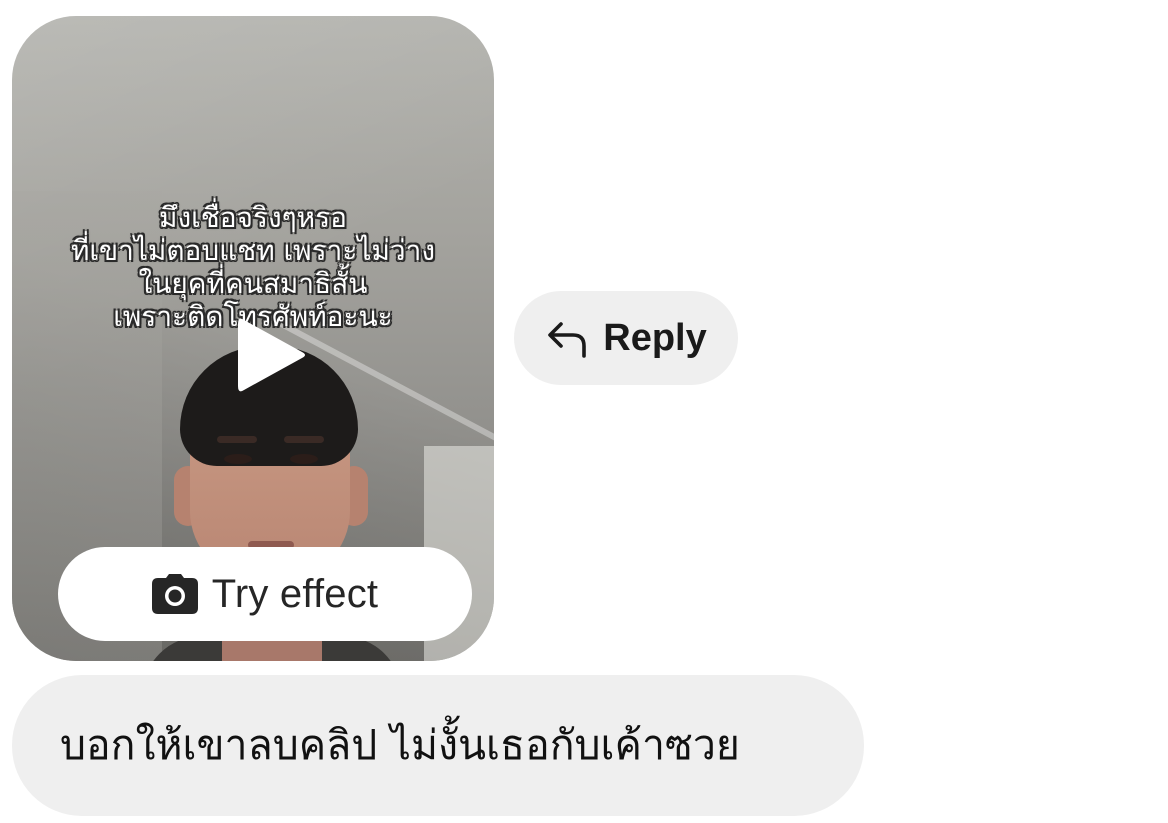 The image size is (1168, 823). I want to click on message-bubble: บอกให้เขาลบคลิป ไม่งั้นเธอกับเค้าซวย, so click(438, 745).